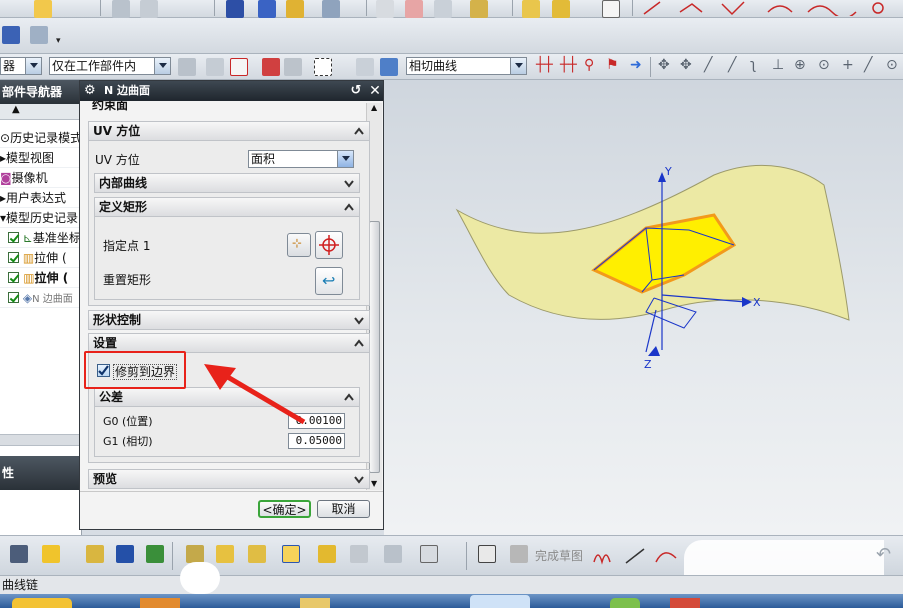 This screenshot has width=903, height=608. I want to click on arrow-right-icon: ➜, so click(636, 65).